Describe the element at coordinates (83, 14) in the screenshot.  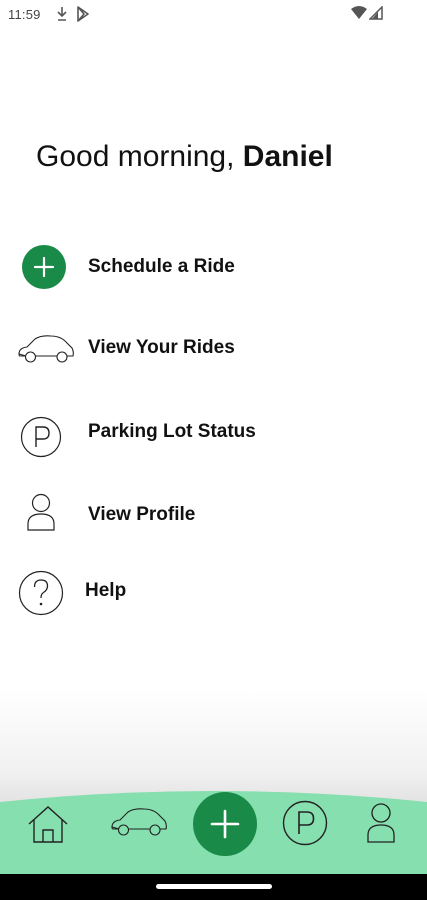
I see `play-store-icon` at that location.